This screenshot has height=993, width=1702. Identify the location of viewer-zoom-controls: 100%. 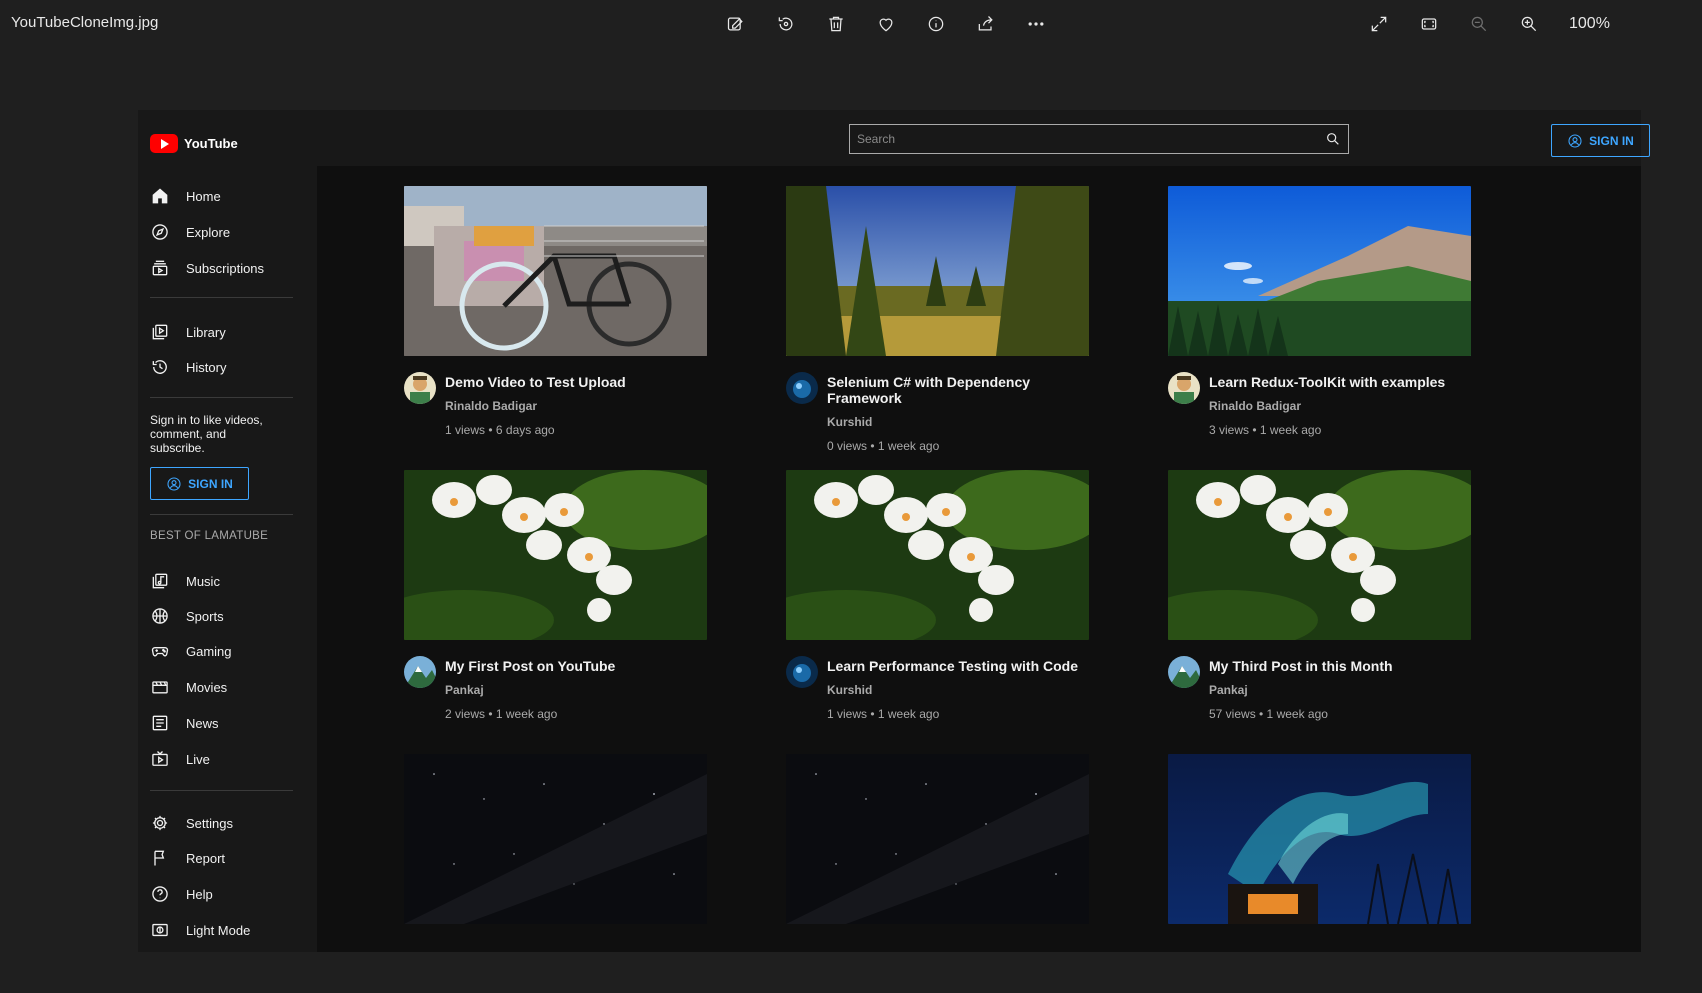
(1487, 24).